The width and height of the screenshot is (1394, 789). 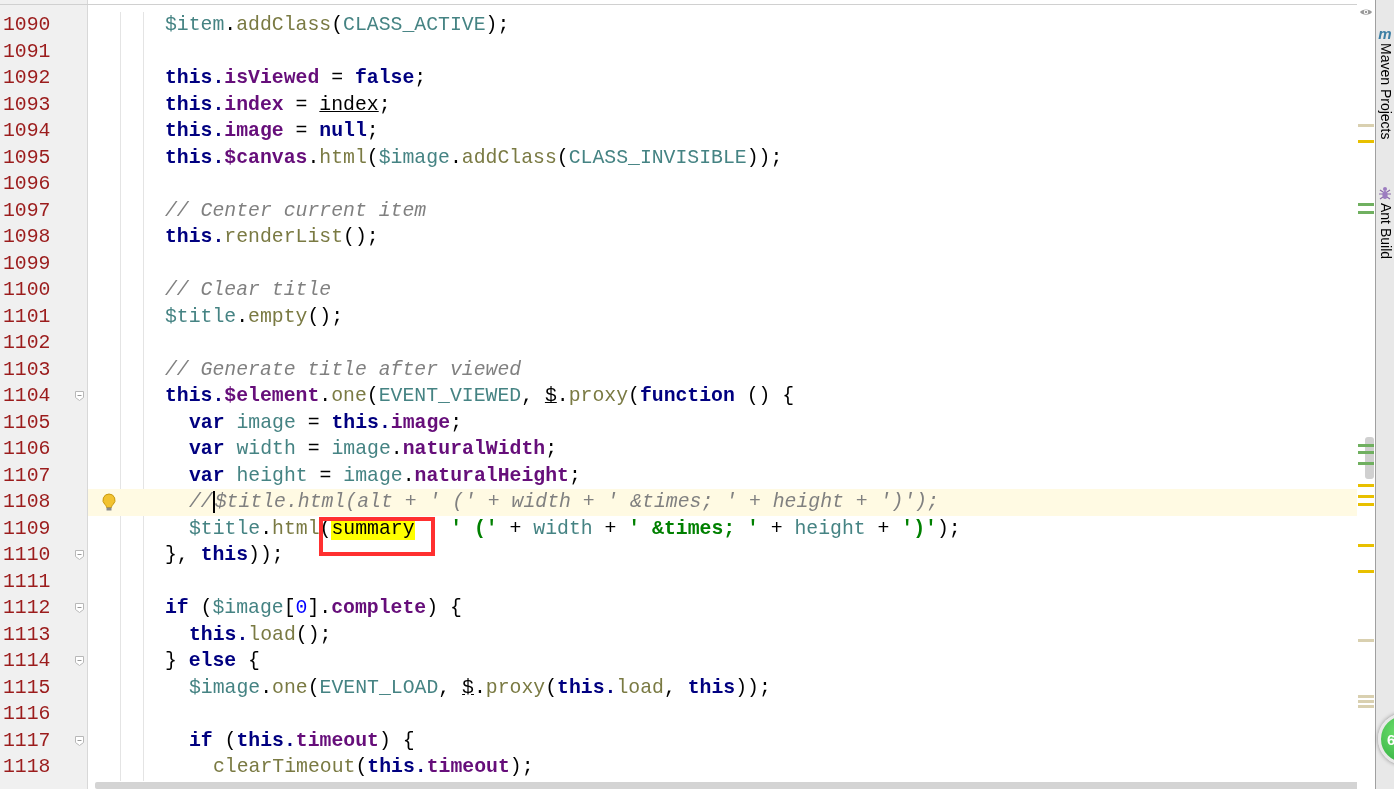 I want to click on line-number: 1102, so click(x=27, y=343).